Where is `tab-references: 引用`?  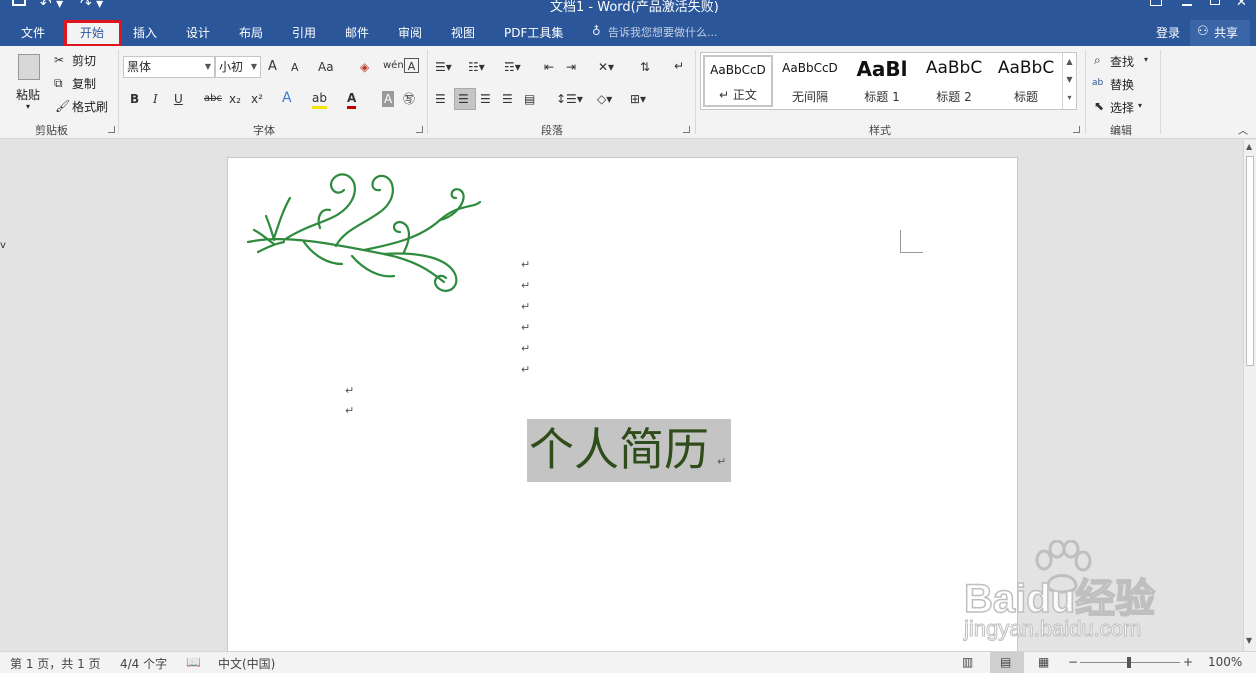
tab-references: 引用 is located at coordinates (304, 32).